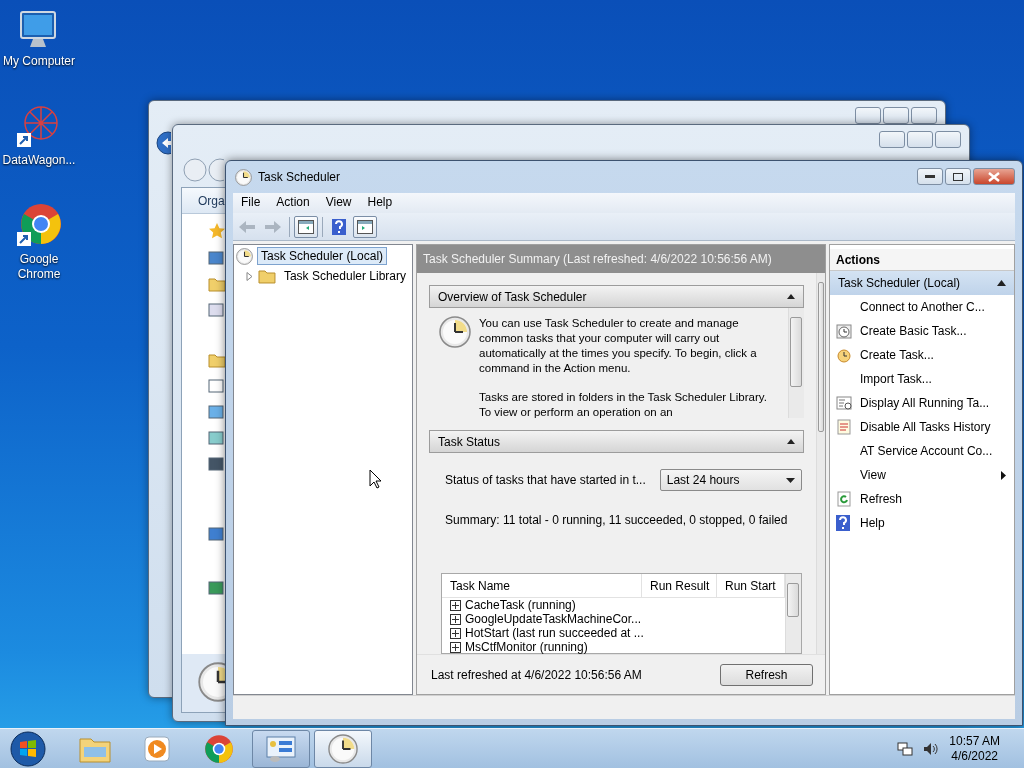  I want to click on task-command: Disable All Tasks History, so click(922, 427).